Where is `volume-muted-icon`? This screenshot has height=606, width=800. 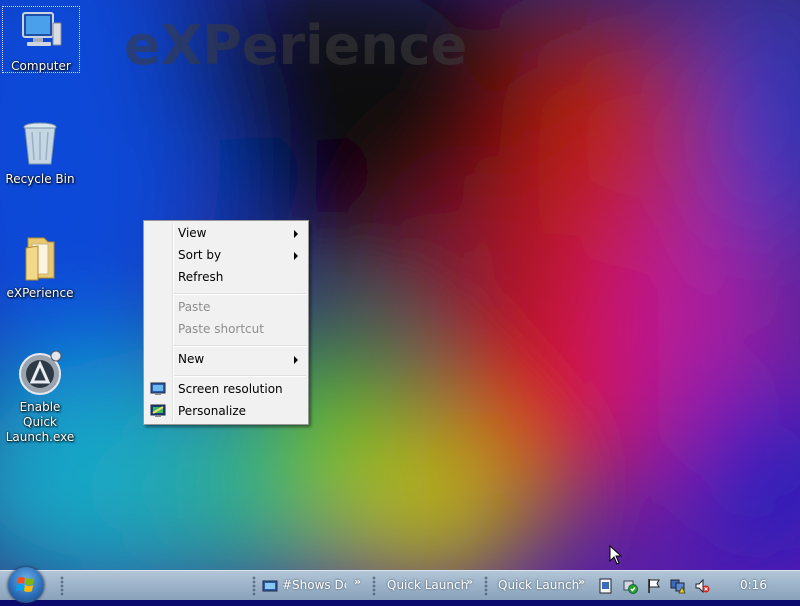
volume-muted-icon is located at coordinates (702, 586).